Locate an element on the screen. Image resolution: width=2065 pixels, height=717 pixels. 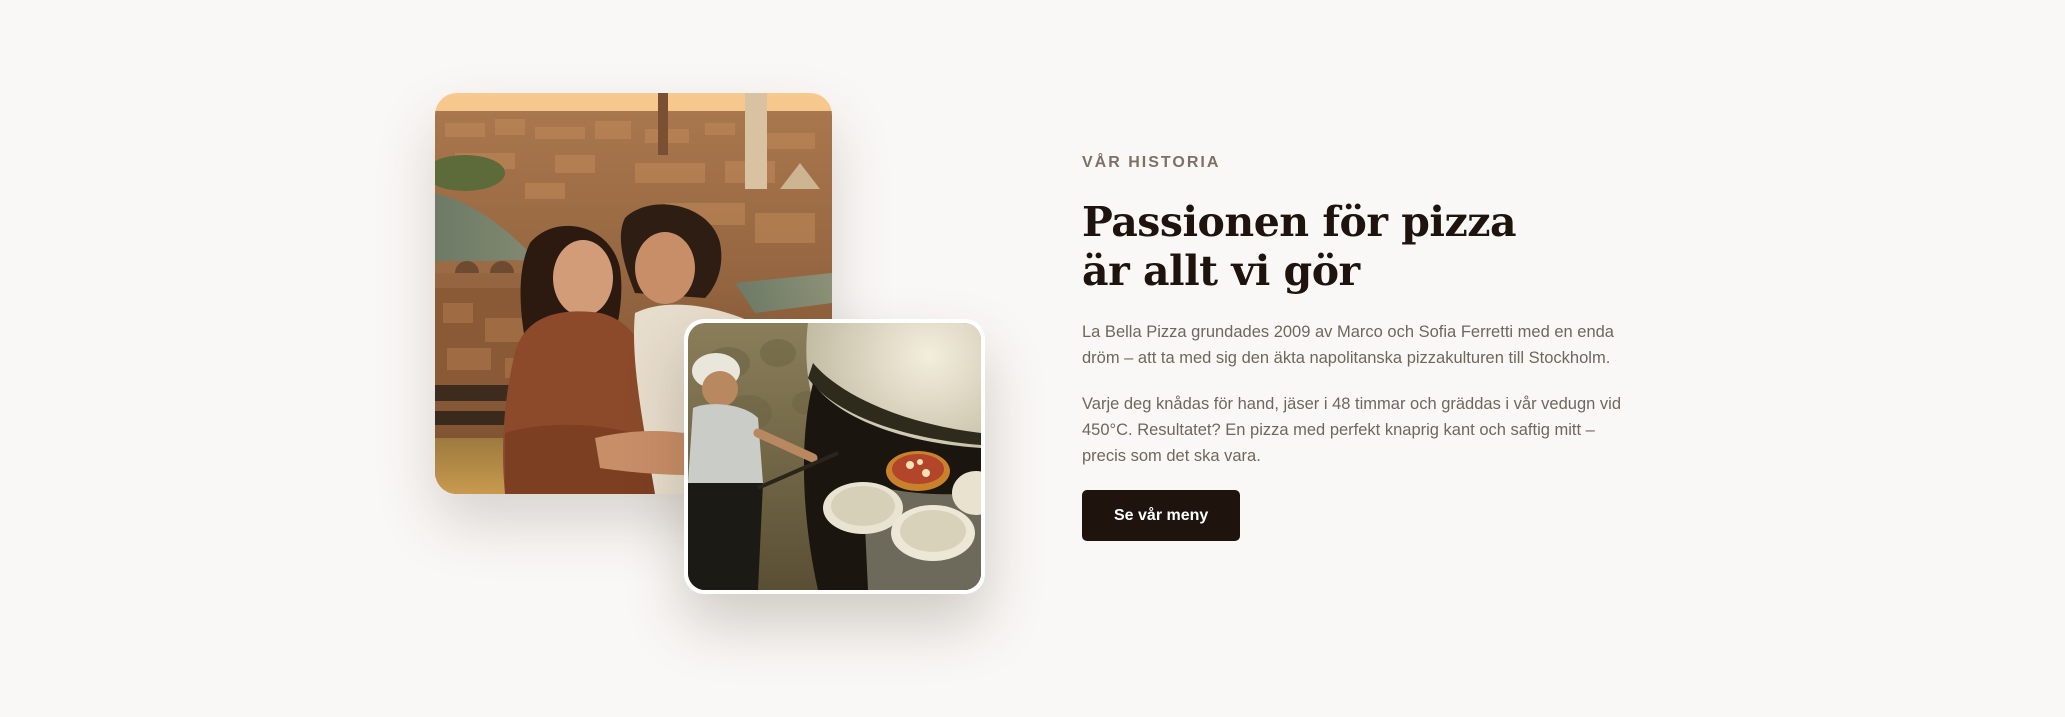
heading-line-2: är allt vi gör is located at coordinates (1221, 271).